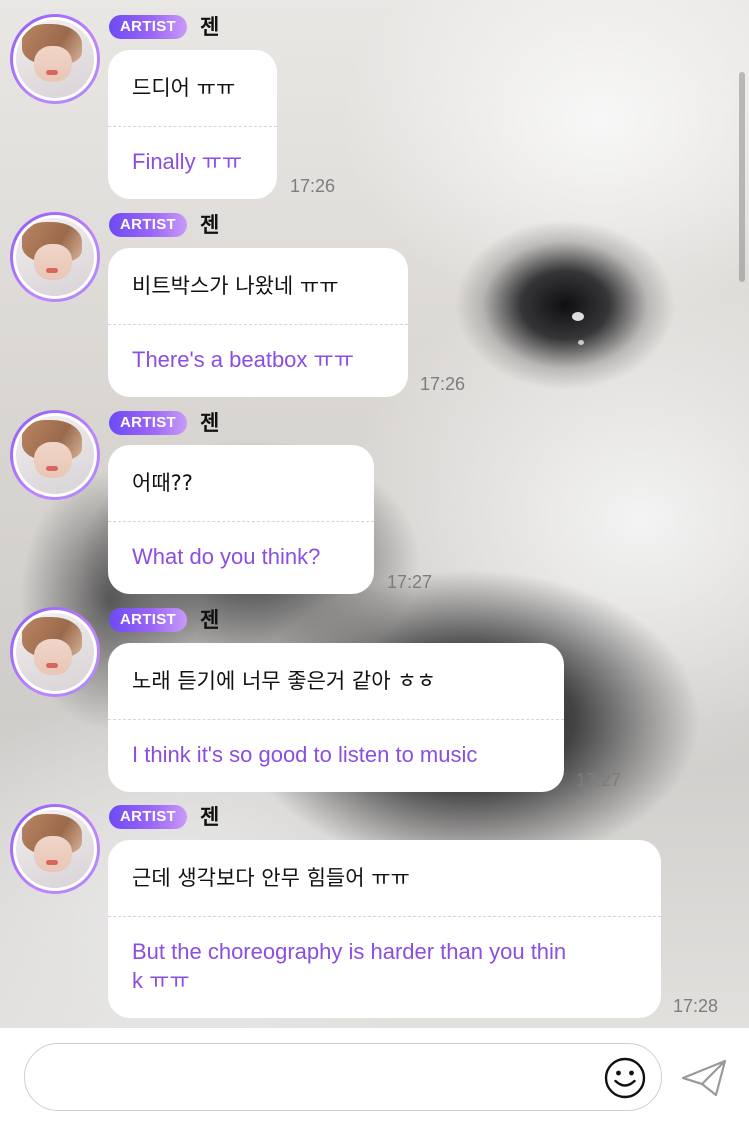  I want to click on message-original-text: 비트박스가 나왔네 ㅠㅠ, so click(258, 286).